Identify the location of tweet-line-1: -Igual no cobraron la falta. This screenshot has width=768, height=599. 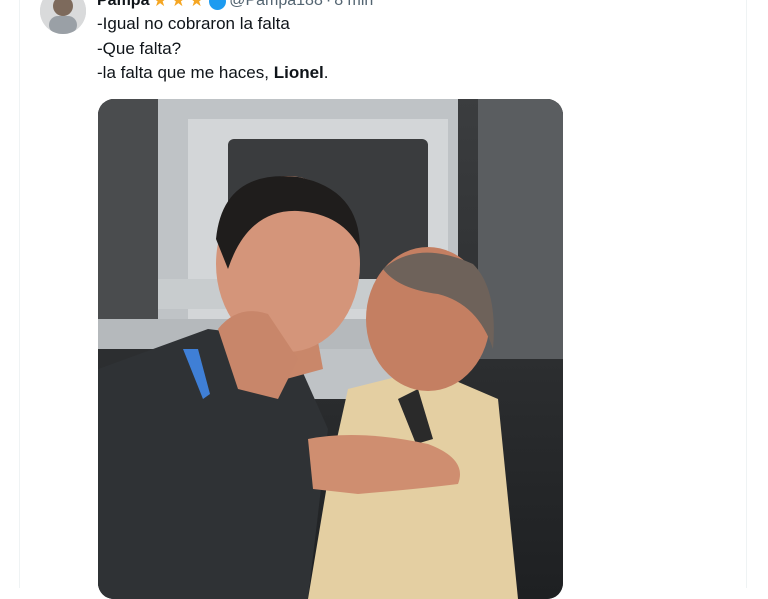
(193, 23).